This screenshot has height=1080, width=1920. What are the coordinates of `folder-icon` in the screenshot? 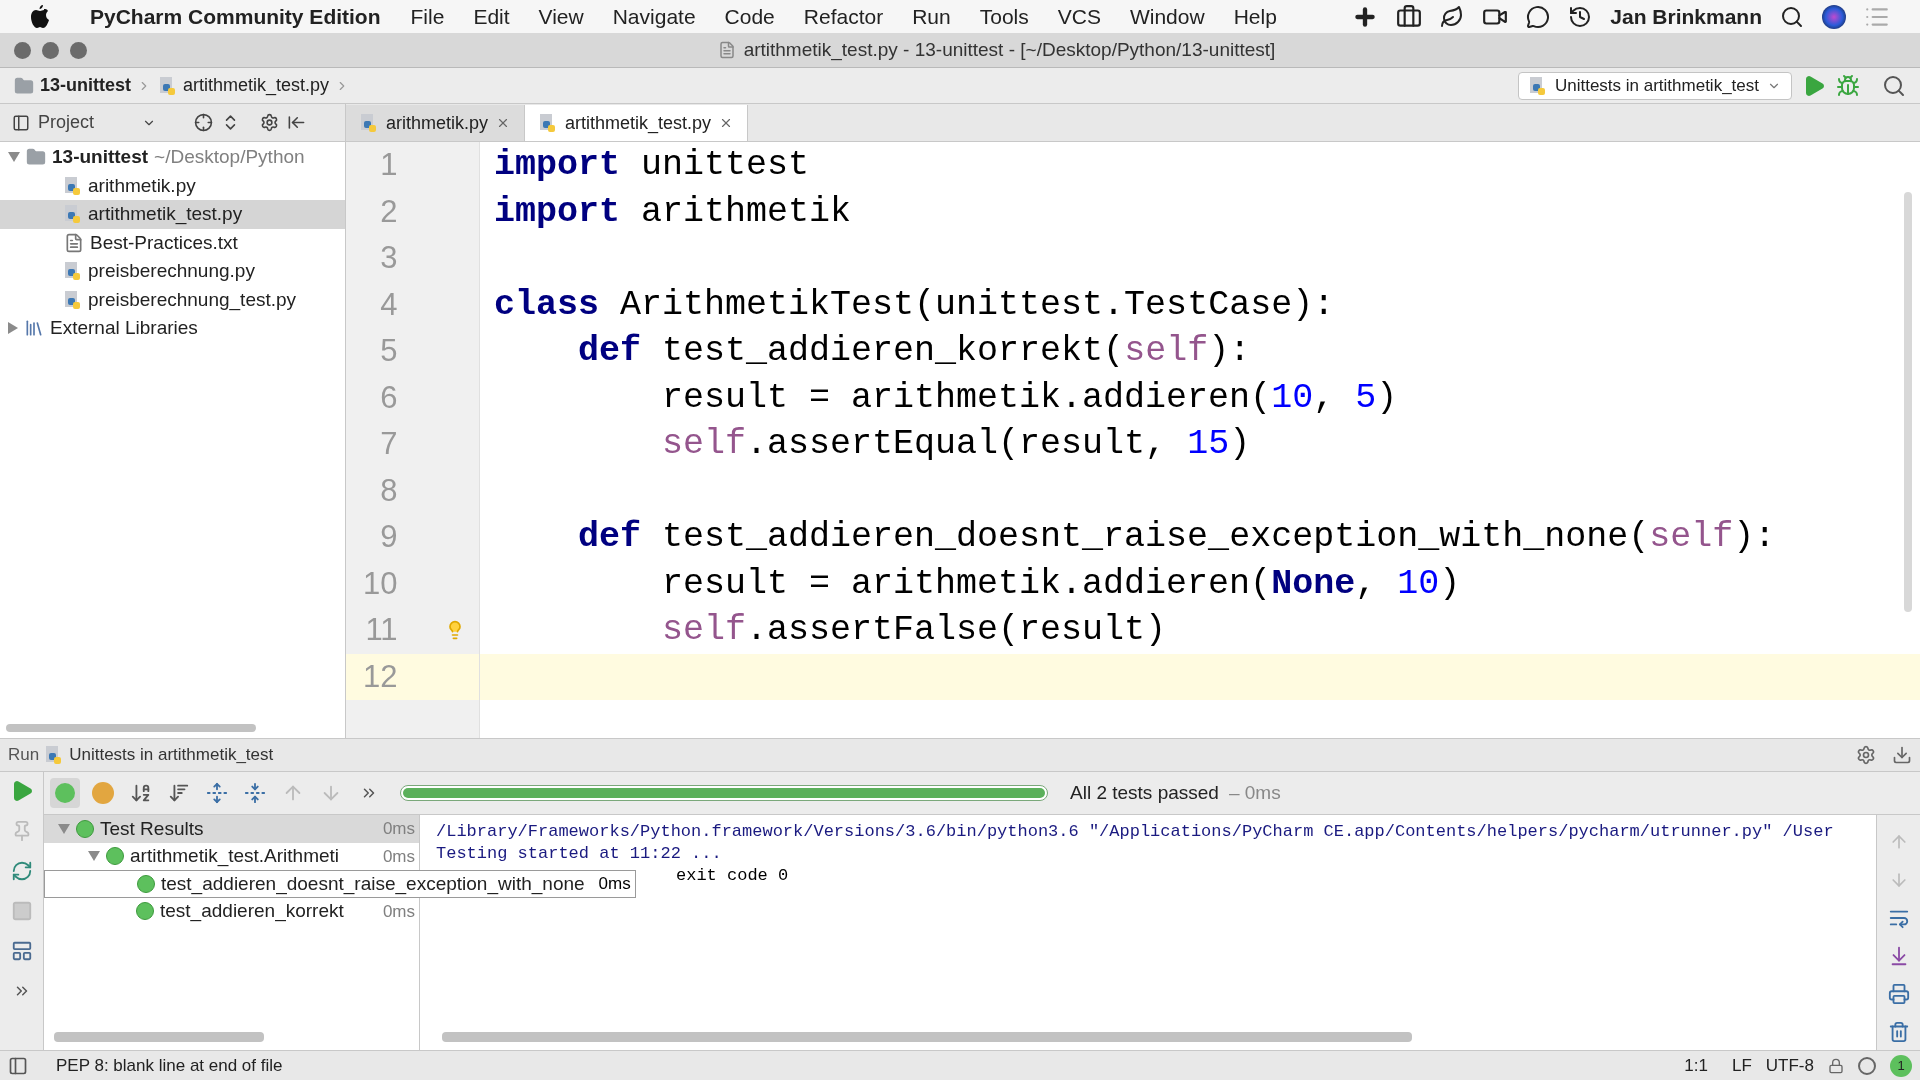 It's located at (24, 85).